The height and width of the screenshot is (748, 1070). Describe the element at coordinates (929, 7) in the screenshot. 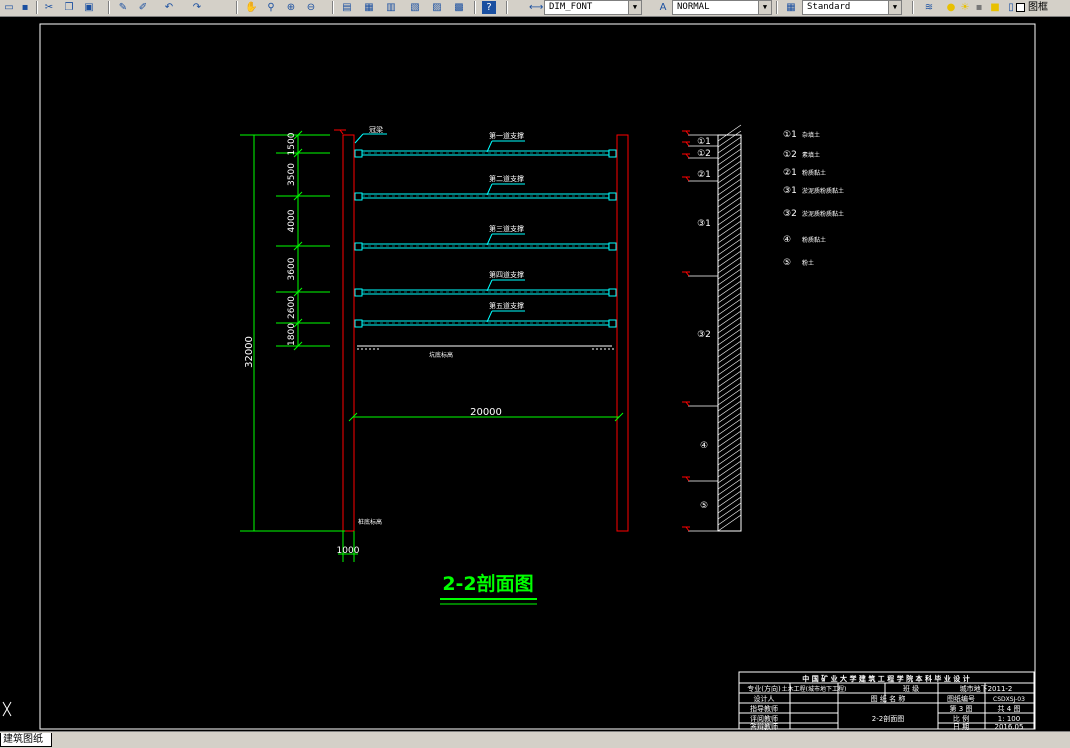

I see `layers-icon: ≋` at that location.